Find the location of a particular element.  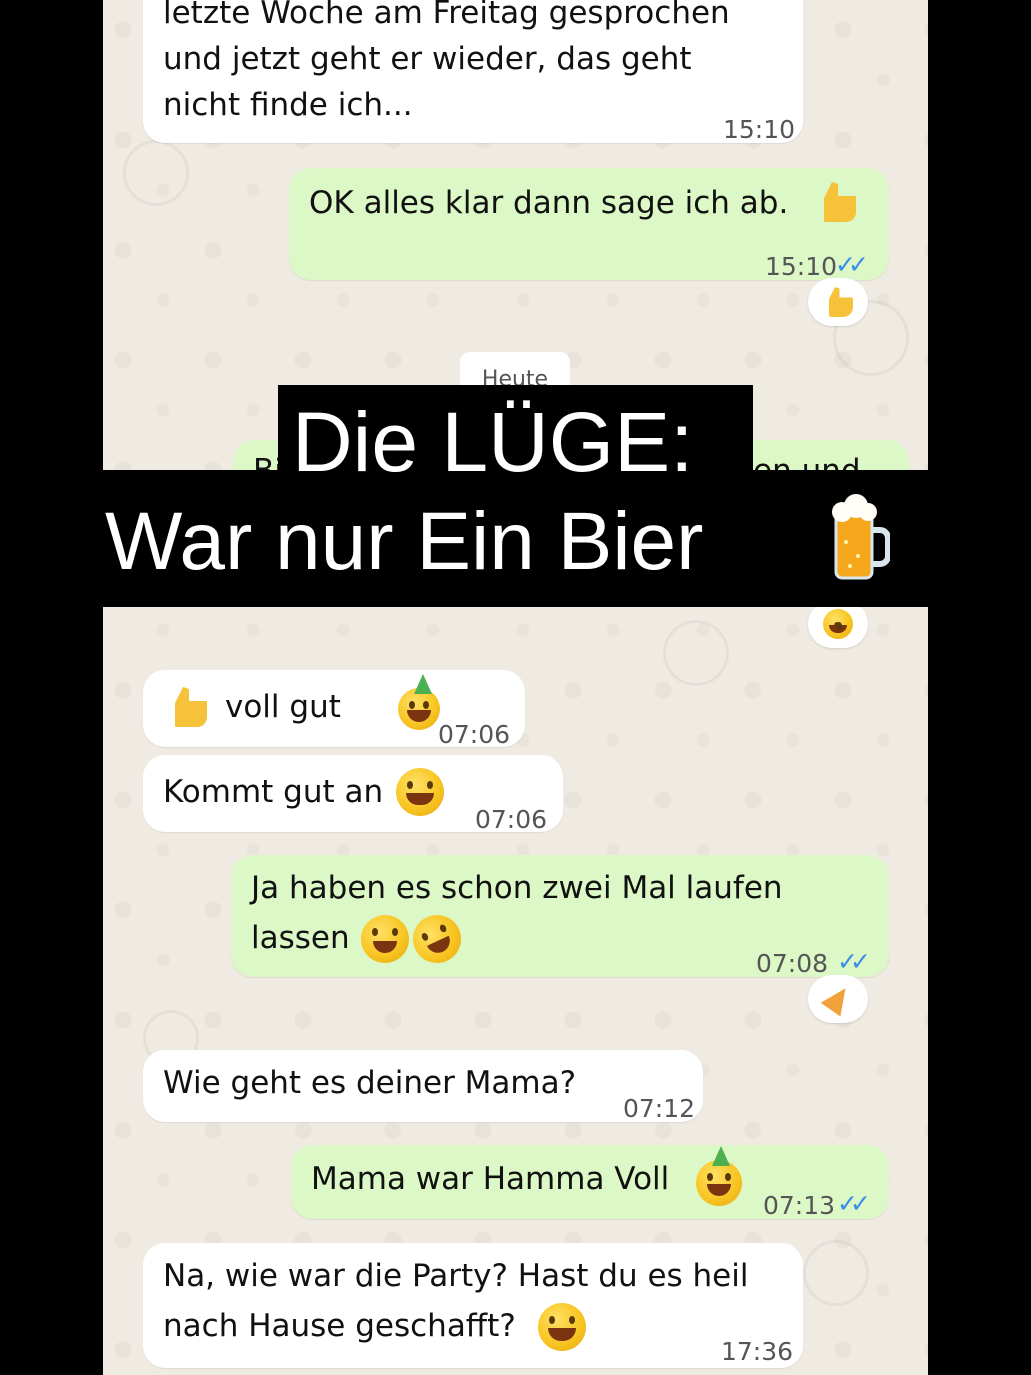

message-time: 17:36 is located at coordinates (757, 1351).